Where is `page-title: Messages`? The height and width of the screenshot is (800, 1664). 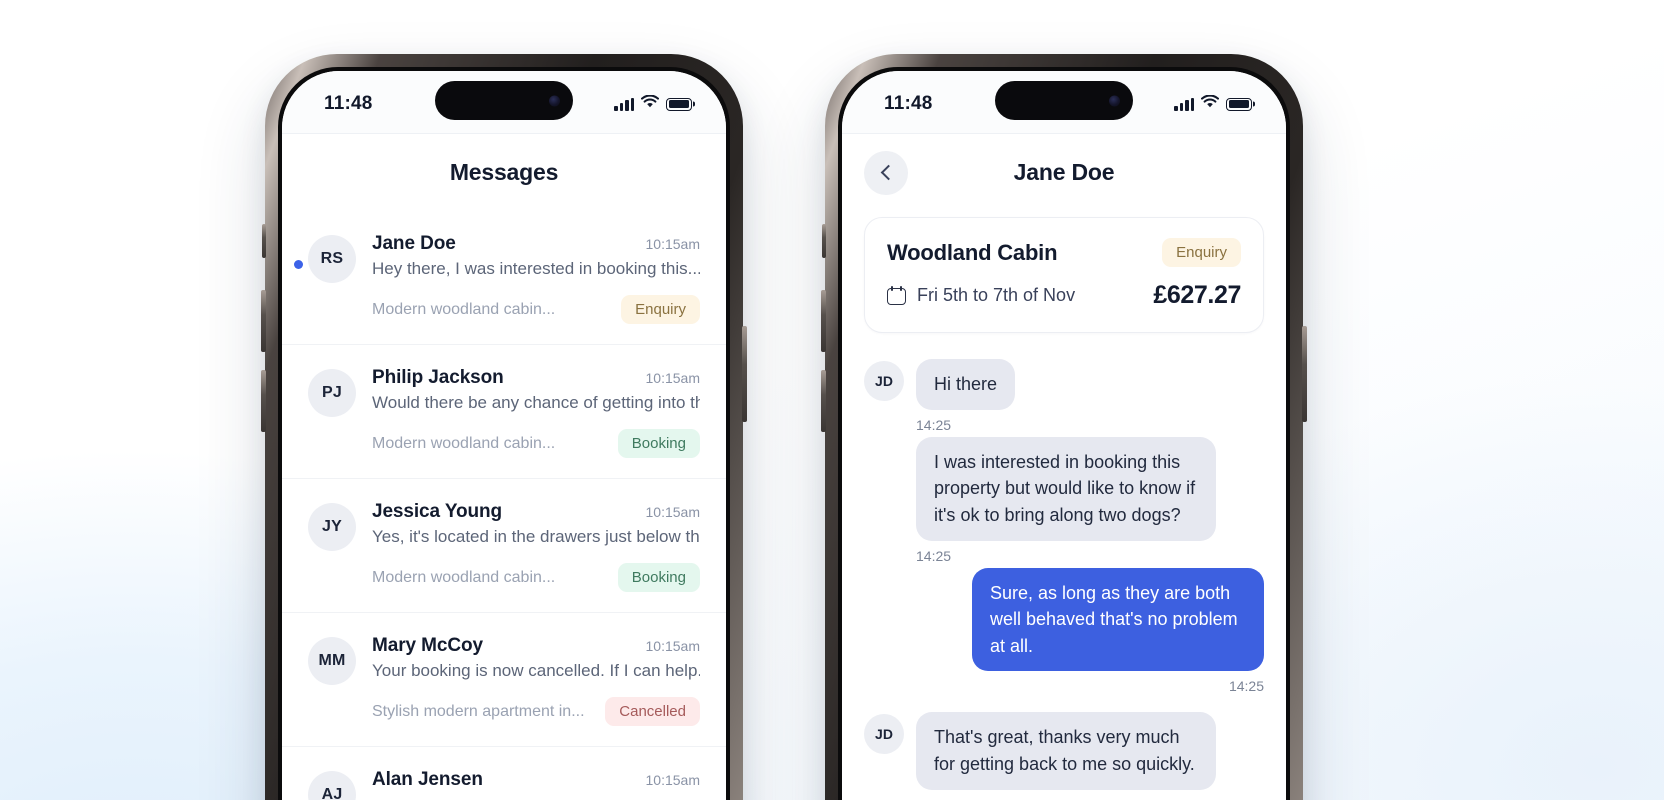 page-title: Messages is located at coordinates (504, 172).